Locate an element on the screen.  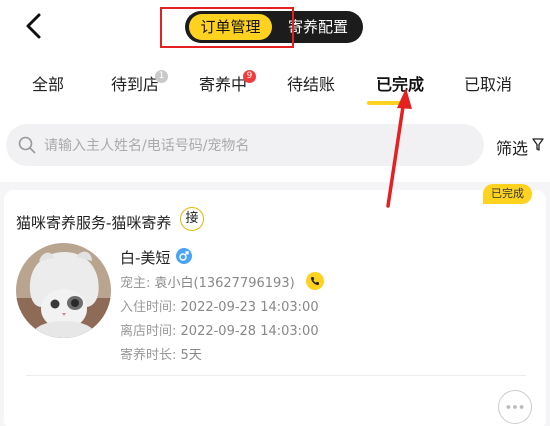
tab-cancelled: 已取消 is located at coordinates (488, 83).